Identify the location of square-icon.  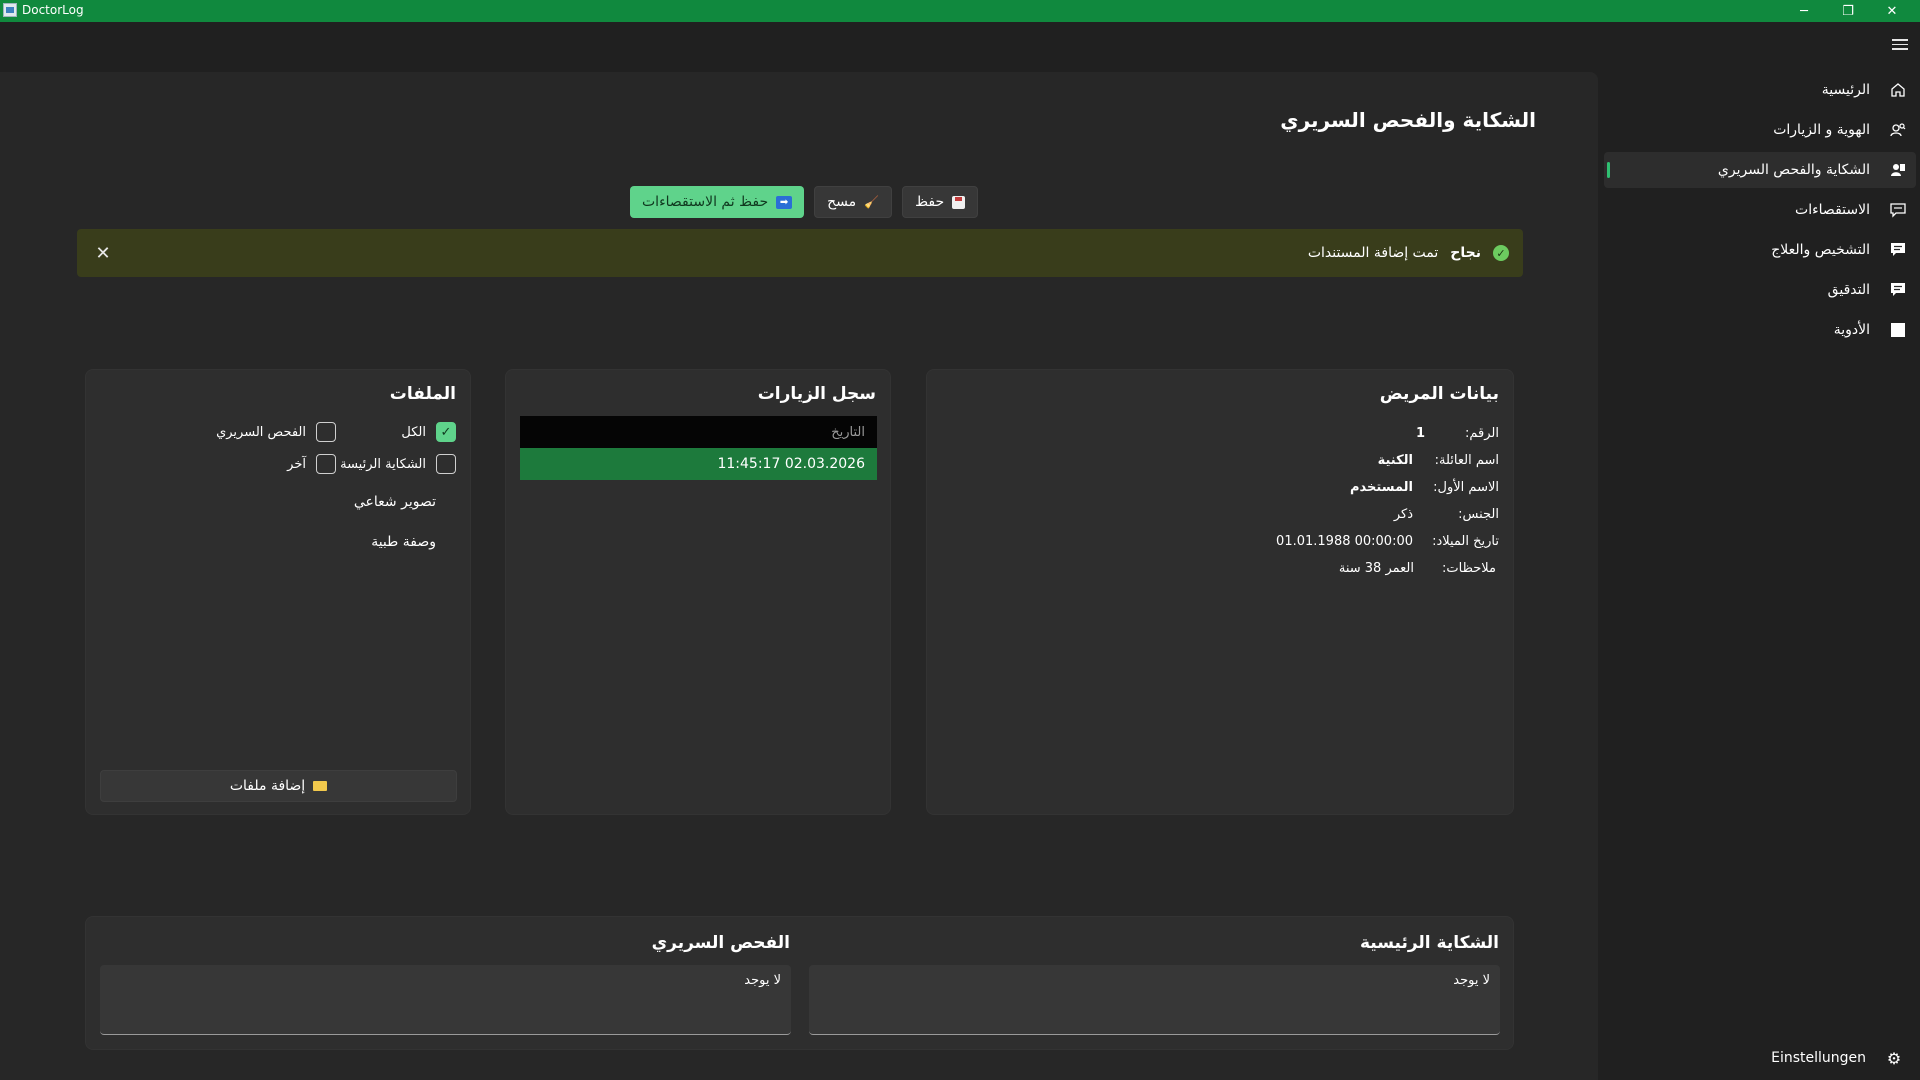
(1898, 330).